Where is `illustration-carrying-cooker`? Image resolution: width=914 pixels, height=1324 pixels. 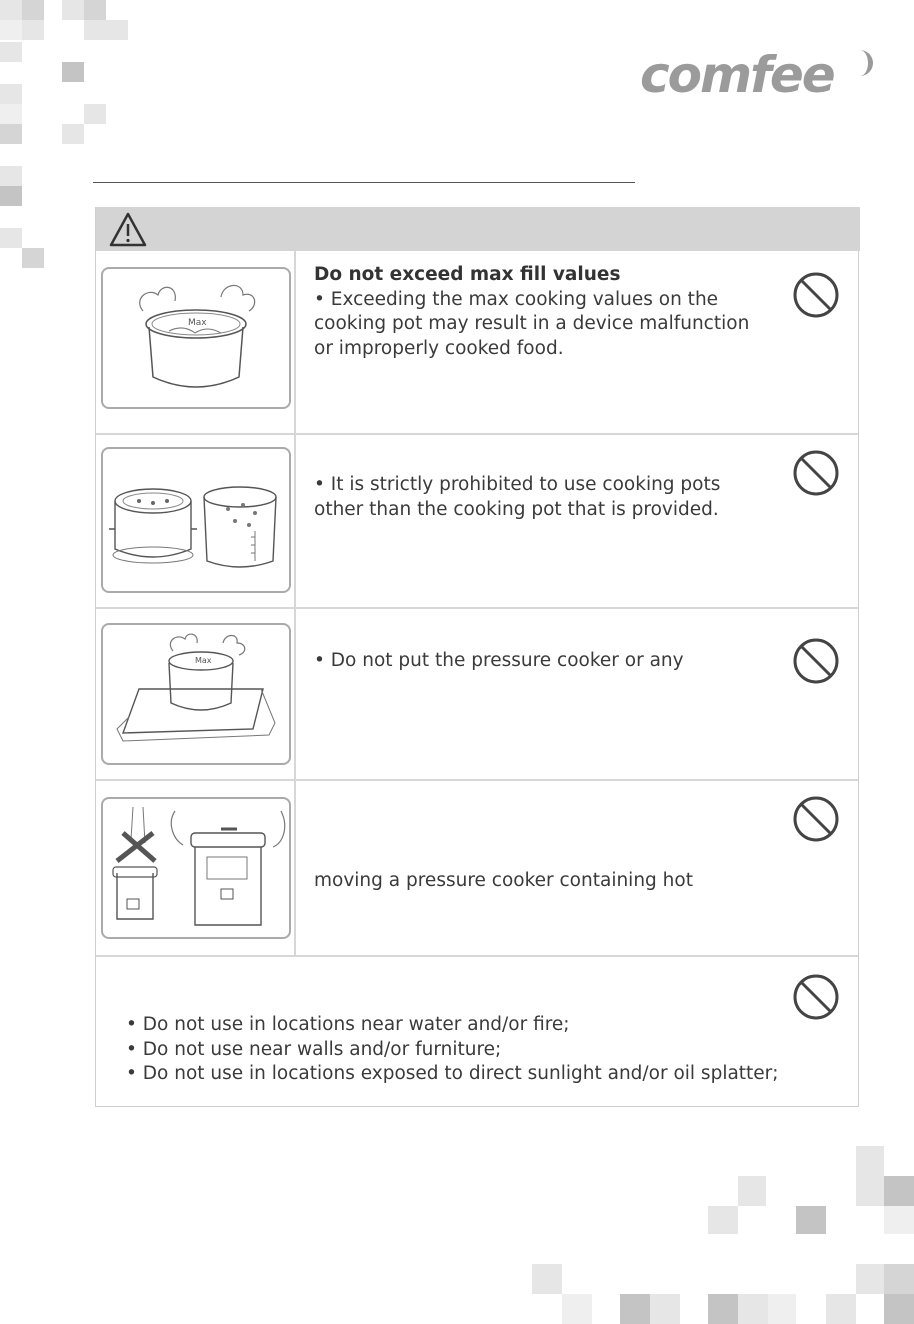
illustration-carrying-cooker is located at coordinates (196, 868).